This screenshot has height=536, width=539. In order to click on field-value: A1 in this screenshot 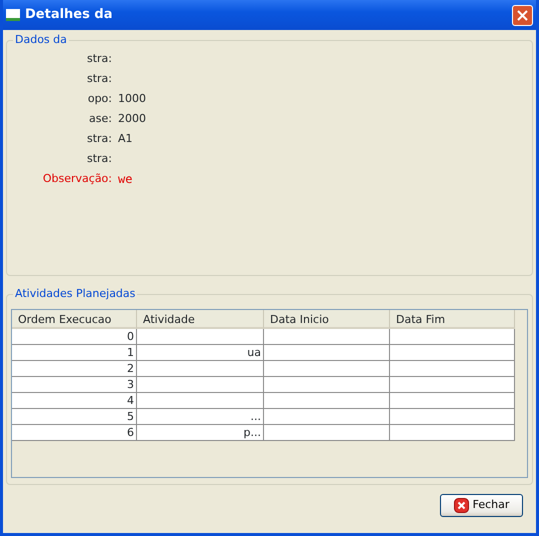, I will do `click(125, 138)`.